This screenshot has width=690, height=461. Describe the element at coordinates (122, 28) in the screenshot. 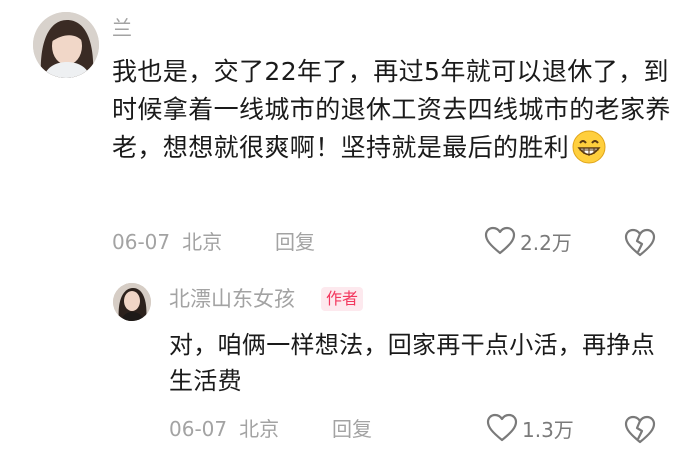

I see `comment-username: 兰` at that location.